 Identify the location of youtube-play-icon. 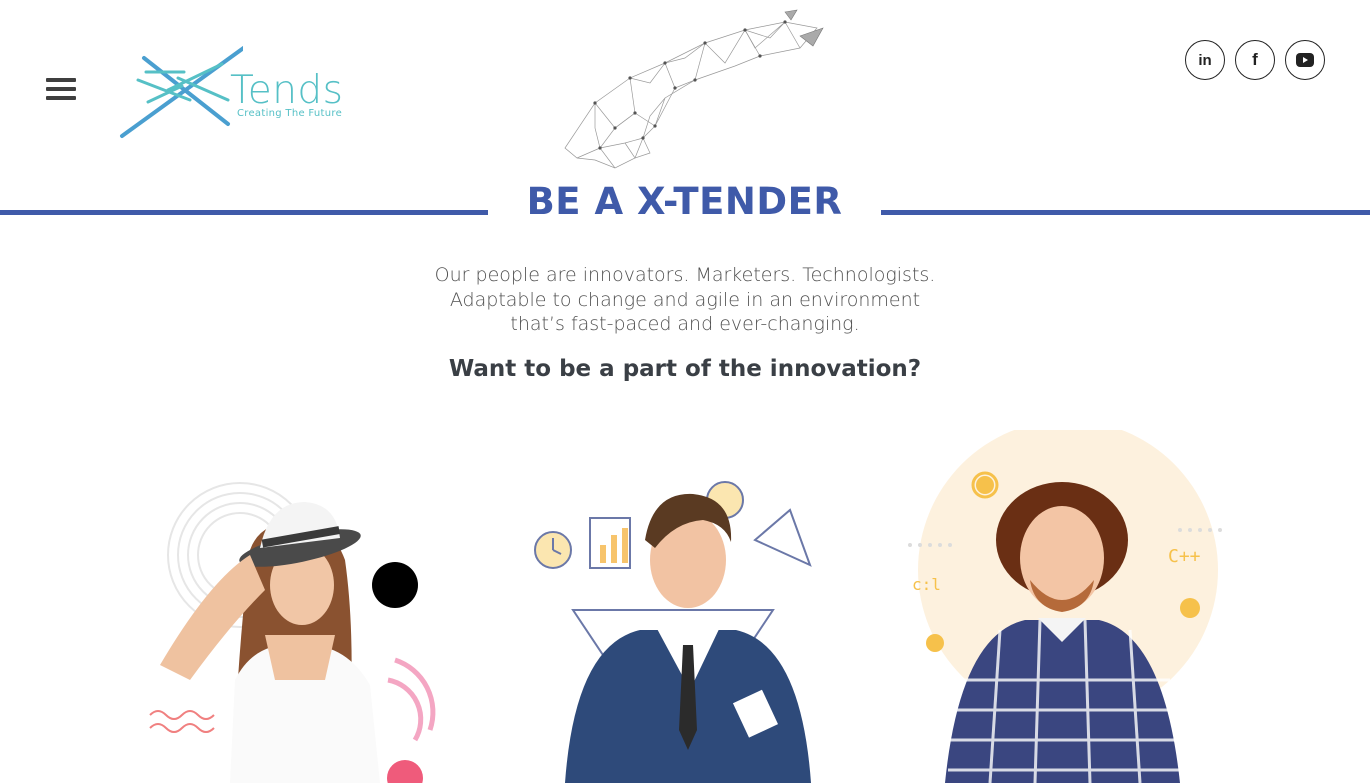
(1305, 60).